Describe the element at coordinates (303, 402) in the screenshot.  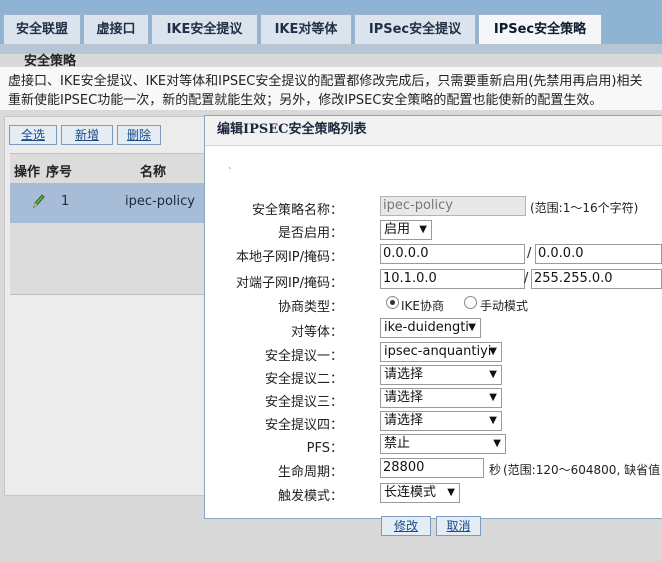
I see `proposal3-label: 安全提议三：` at that location.